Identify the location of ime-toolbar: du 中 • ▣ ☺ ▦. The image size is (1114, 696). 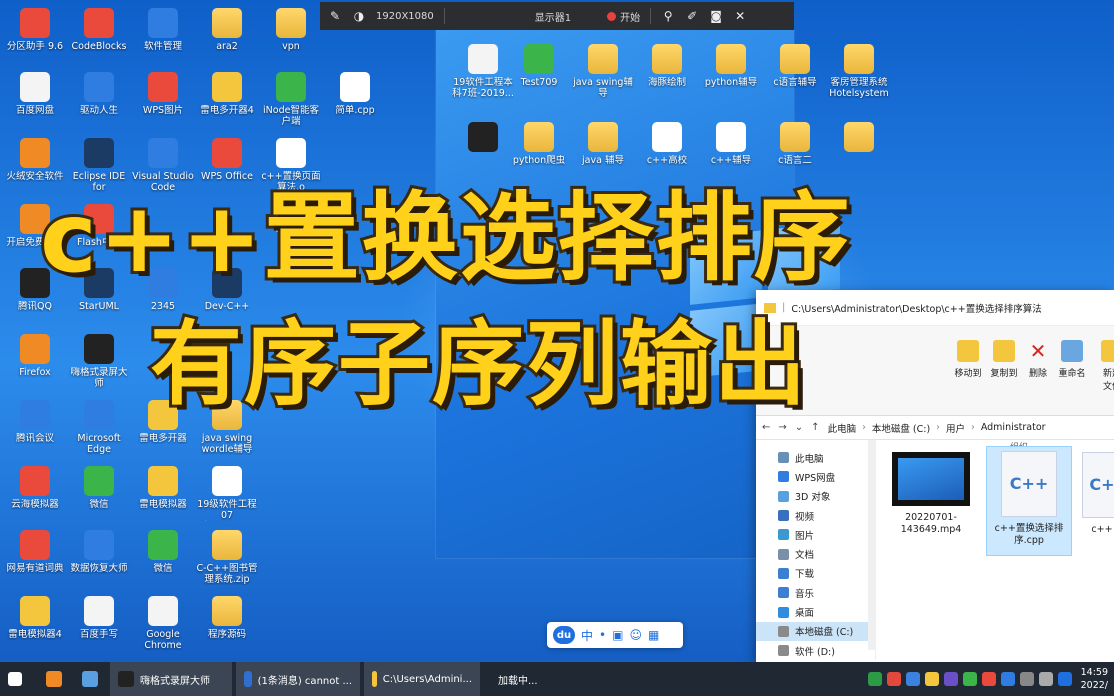
(615, 635).